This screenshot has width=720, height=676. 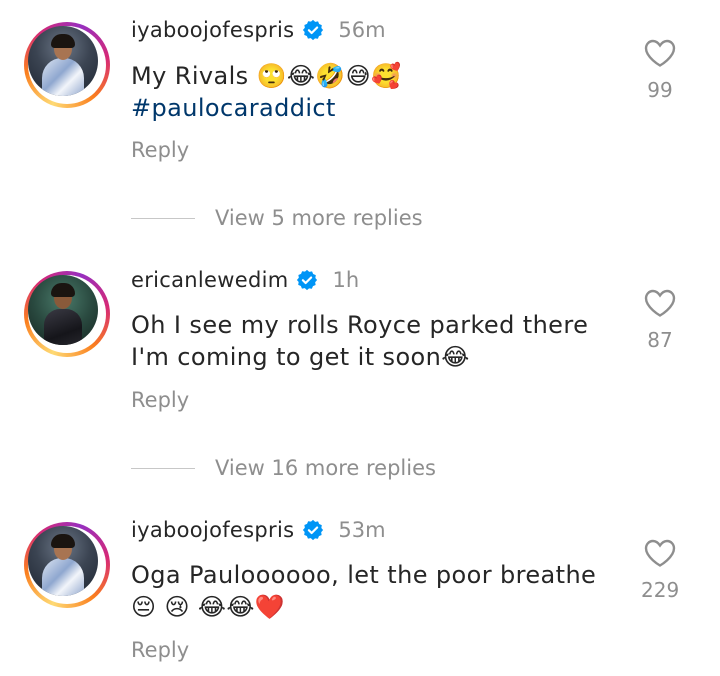 What do you see at coordinates (233, 108) in the screenshot?
I see `hashtag-link: #paulocaraddict` at bounding box center [233, 108].